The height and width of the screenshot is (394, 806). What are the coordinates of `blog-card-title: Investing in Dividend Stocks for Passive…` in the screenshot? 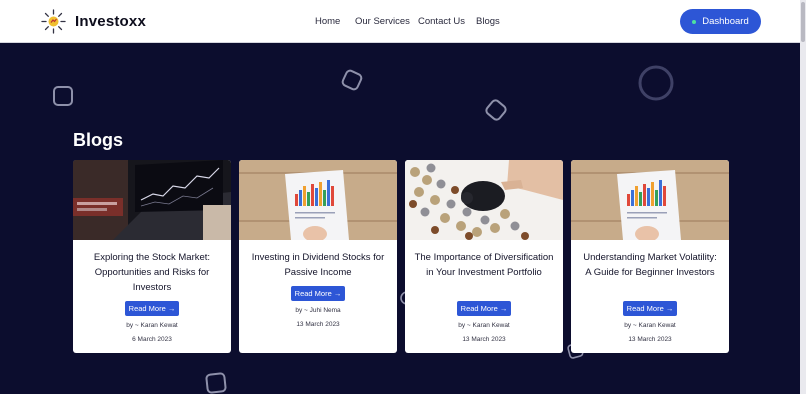 It's located at (318, 265).